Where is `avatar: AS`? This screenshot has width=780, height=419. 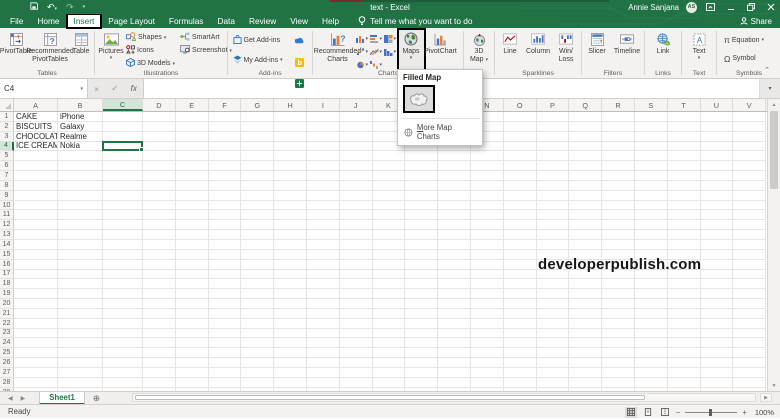 avatar: AS is located at coordinates (691, 7).